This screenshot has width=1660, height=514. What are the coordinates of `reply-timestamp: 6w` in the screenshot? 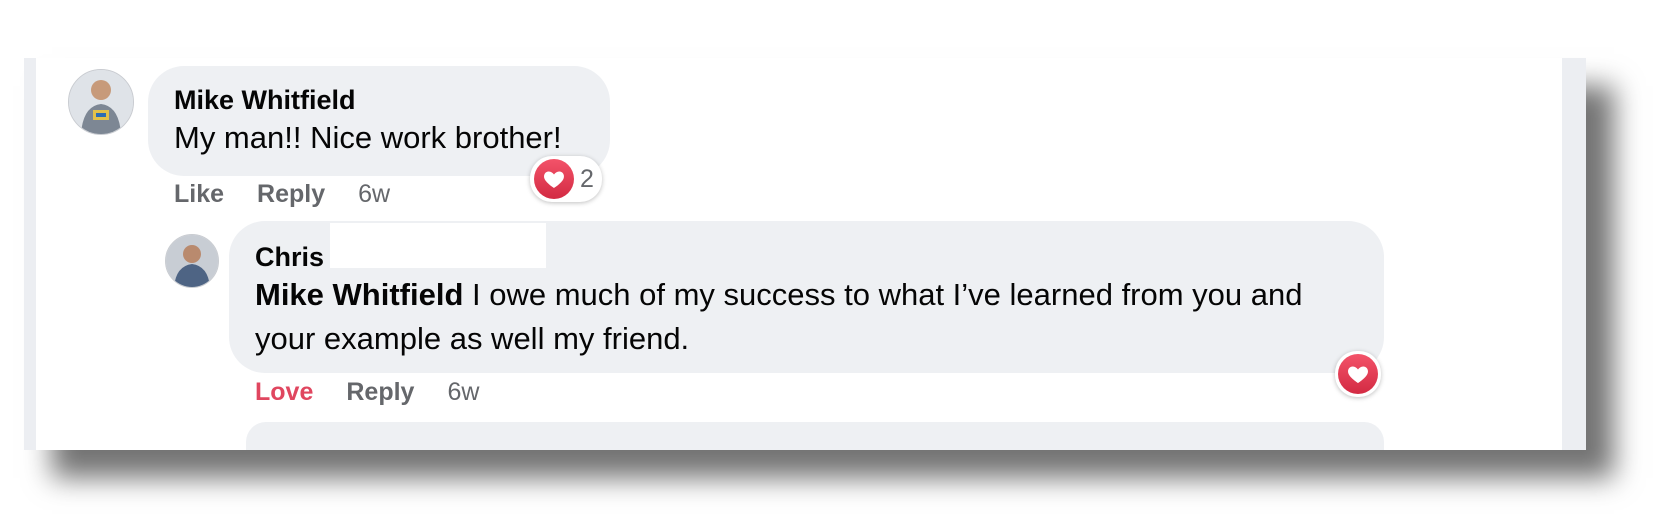 It's located at (463, 392).